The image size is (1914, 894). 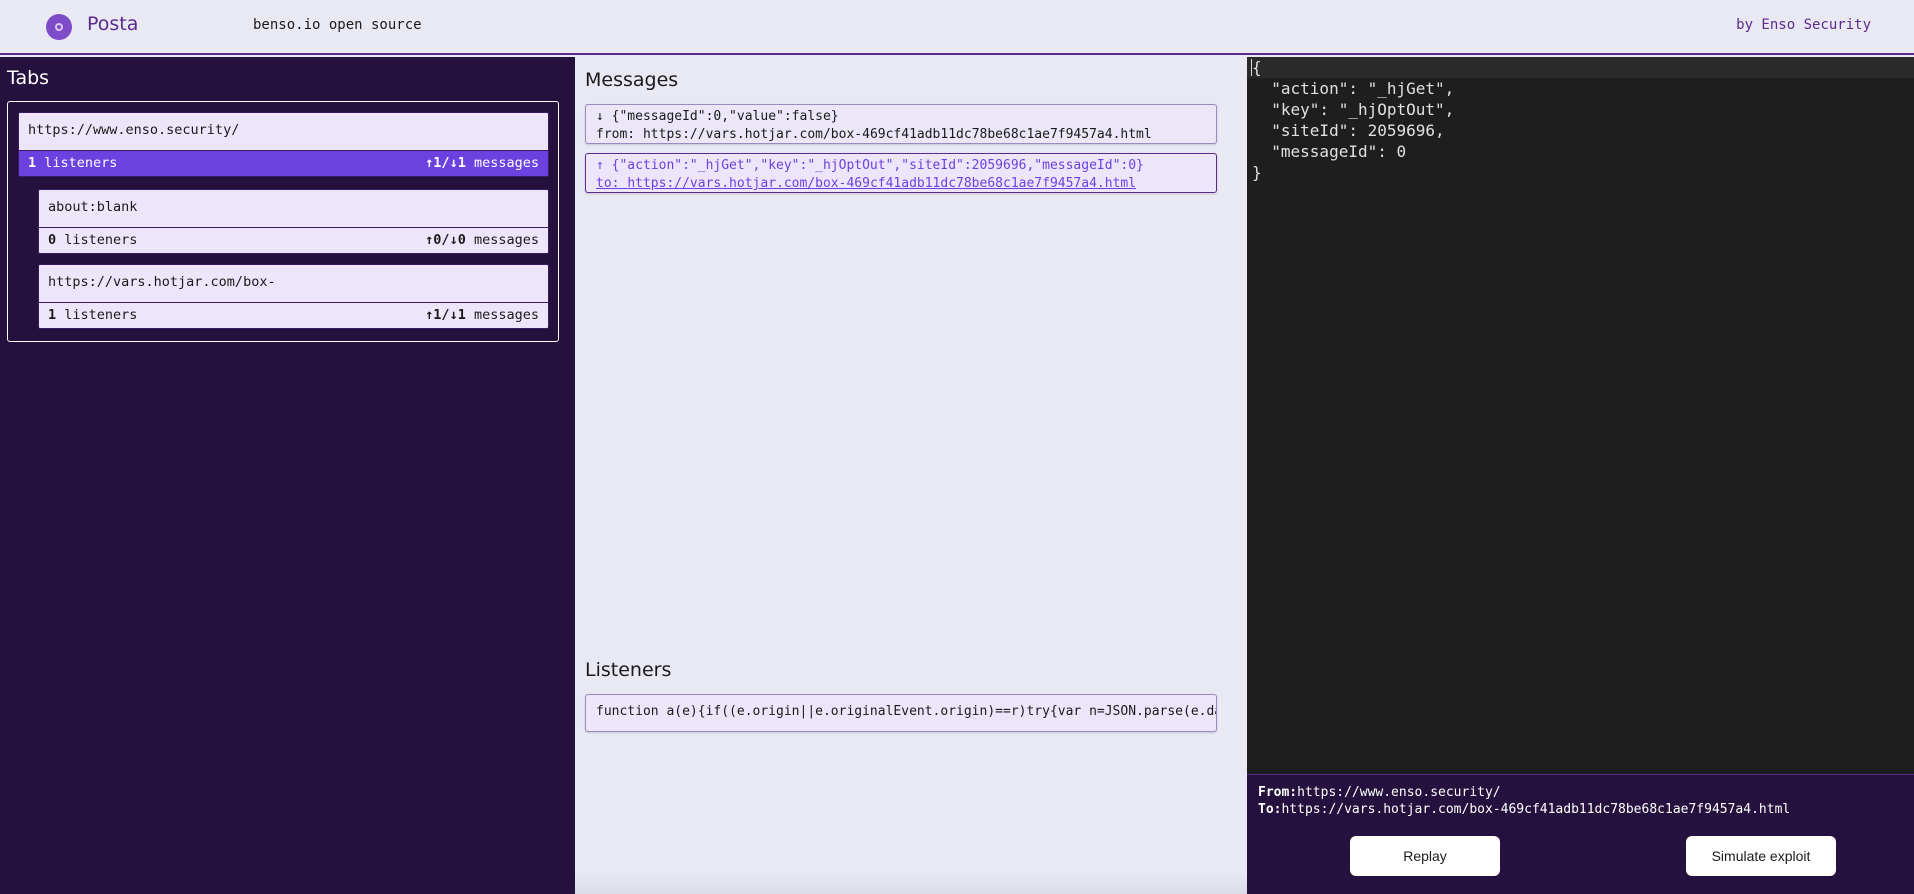 I want to click on tab-url: https://www.enso.security/, so click(x=134, y=130).